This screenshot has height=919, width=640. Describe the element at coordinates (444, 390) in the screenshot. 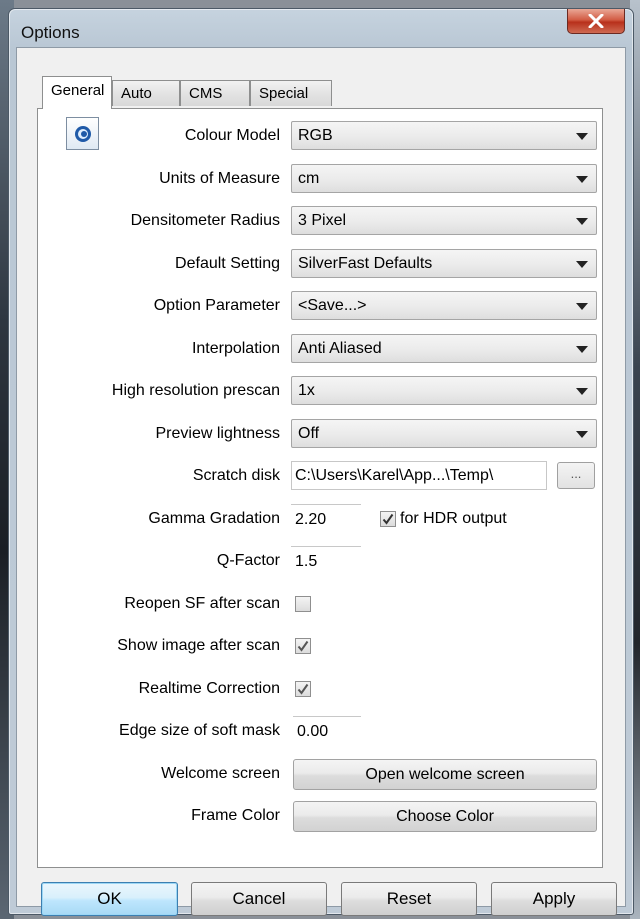

I see `high-res-prescan-select: 1x` at that location.